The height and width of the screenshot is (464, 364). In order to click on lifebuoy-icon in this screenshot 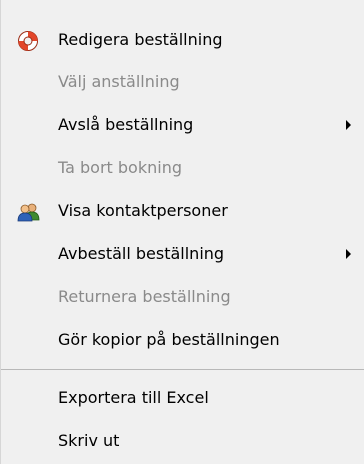, I will do `click(28, 41)`.